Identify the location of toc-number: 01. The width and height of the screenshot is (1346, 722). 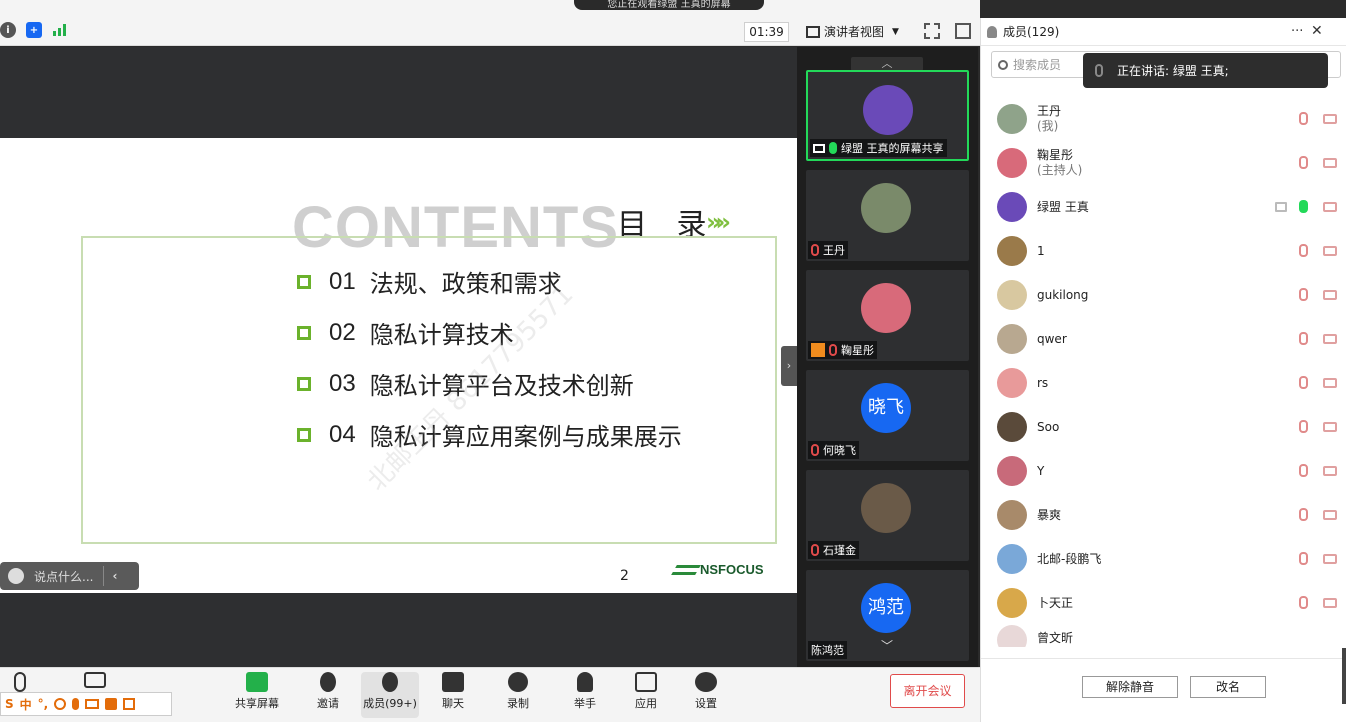
(342, 281).